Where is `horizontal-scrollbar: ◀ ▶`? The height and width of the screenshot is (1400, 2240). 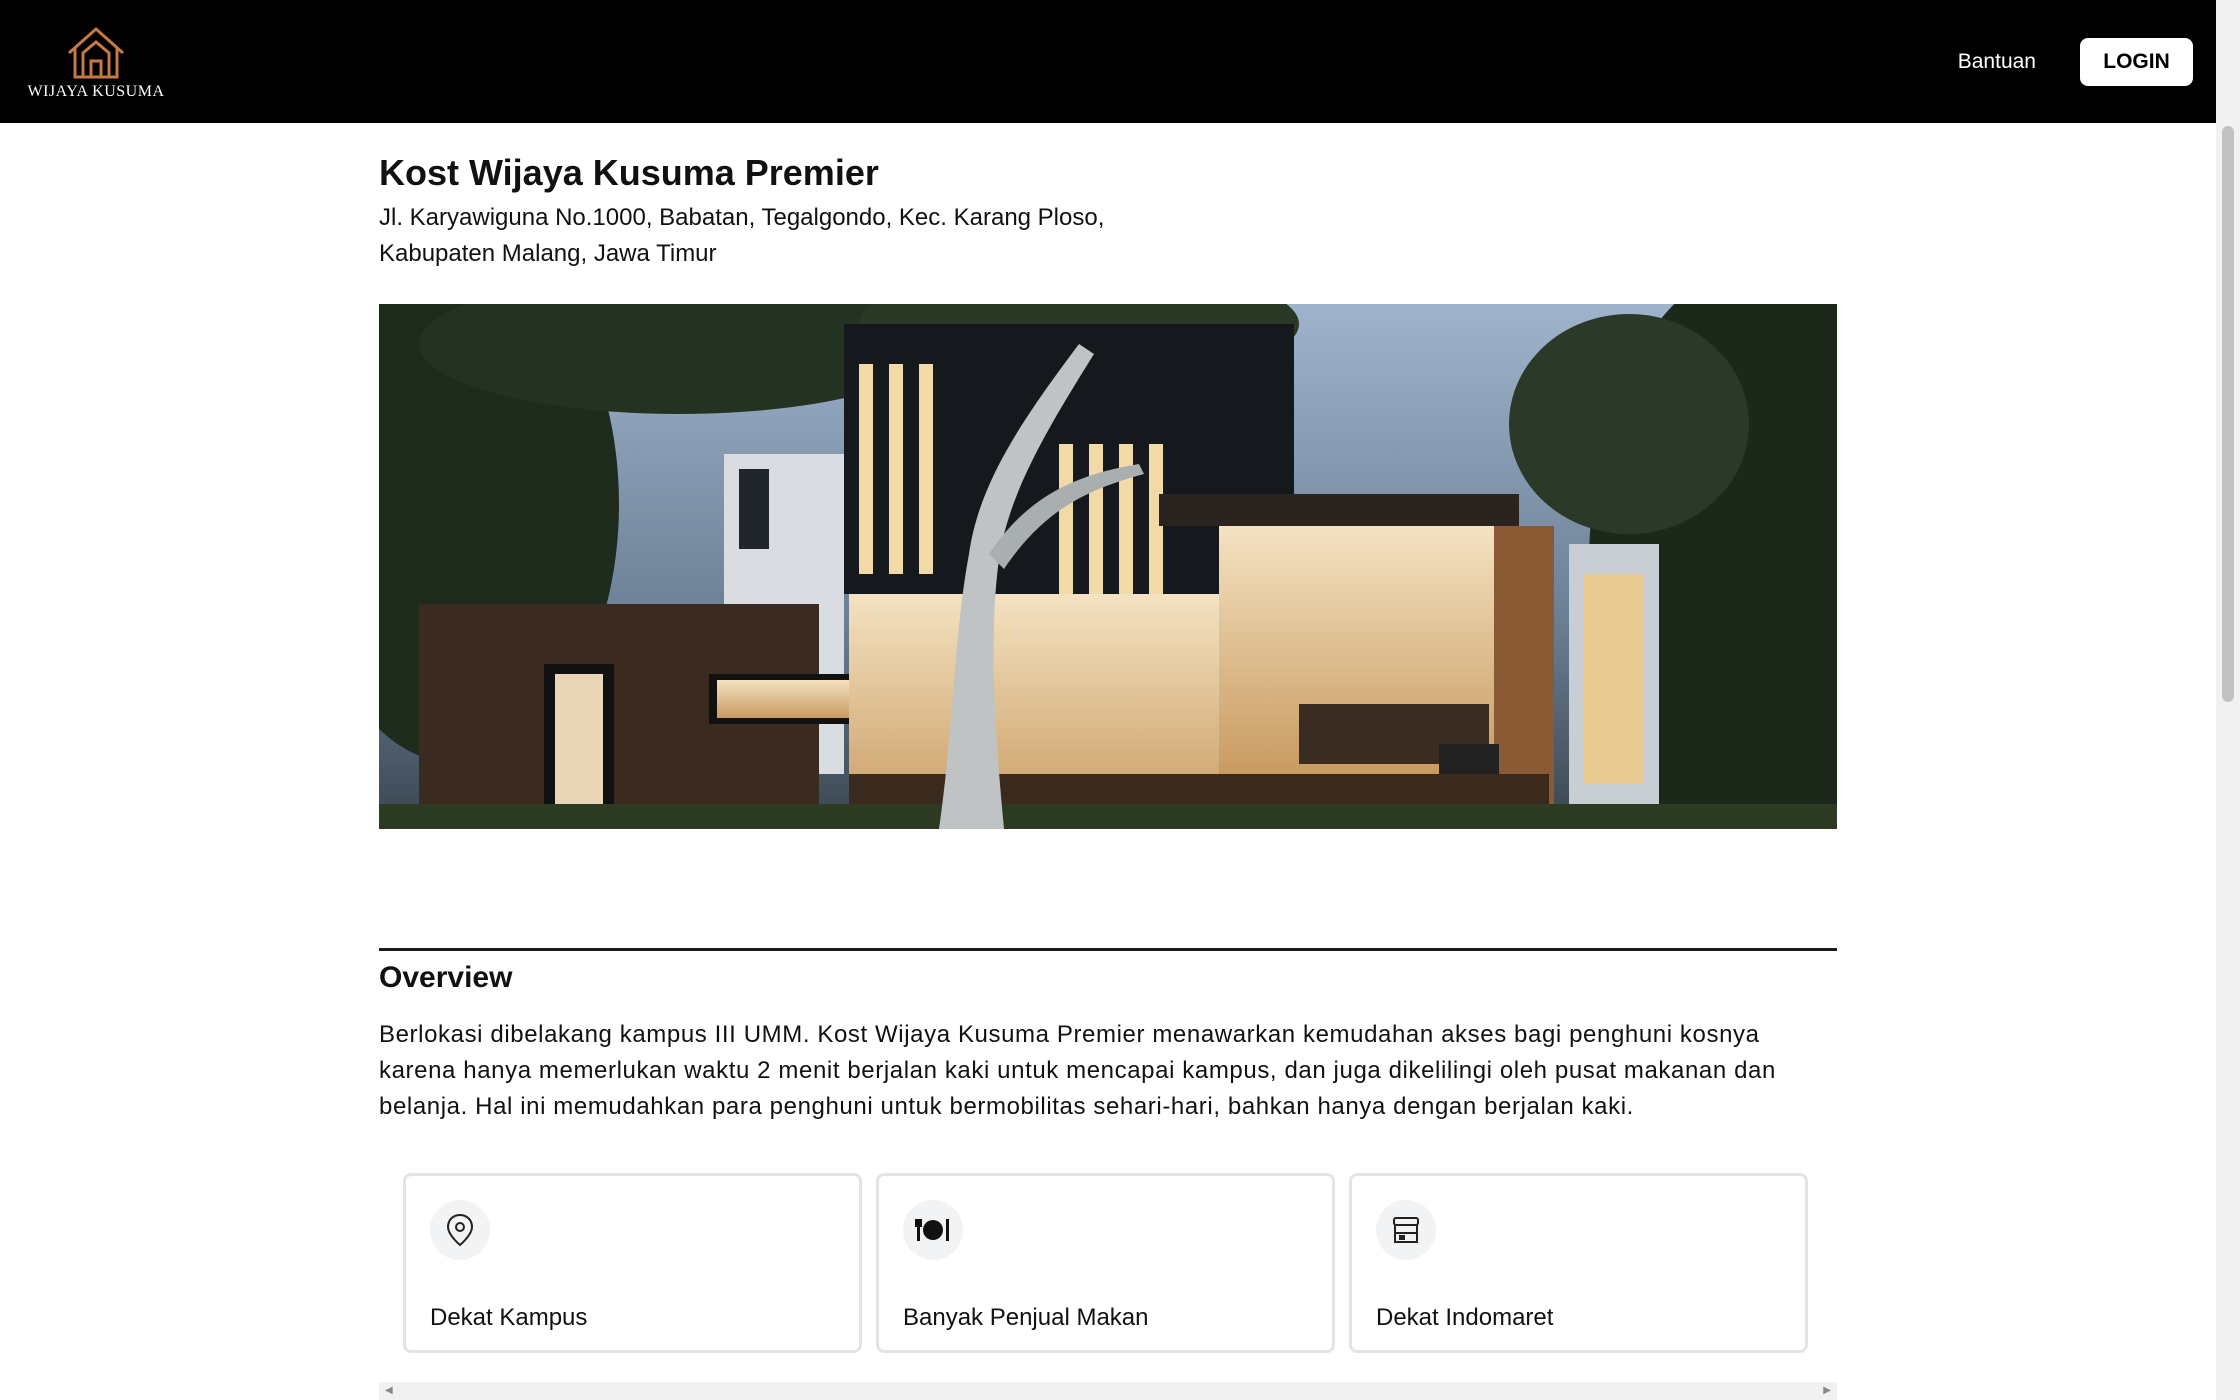
horizontal-scrollbar: ◀ ▶ is located at coordinates (1108, 1391).